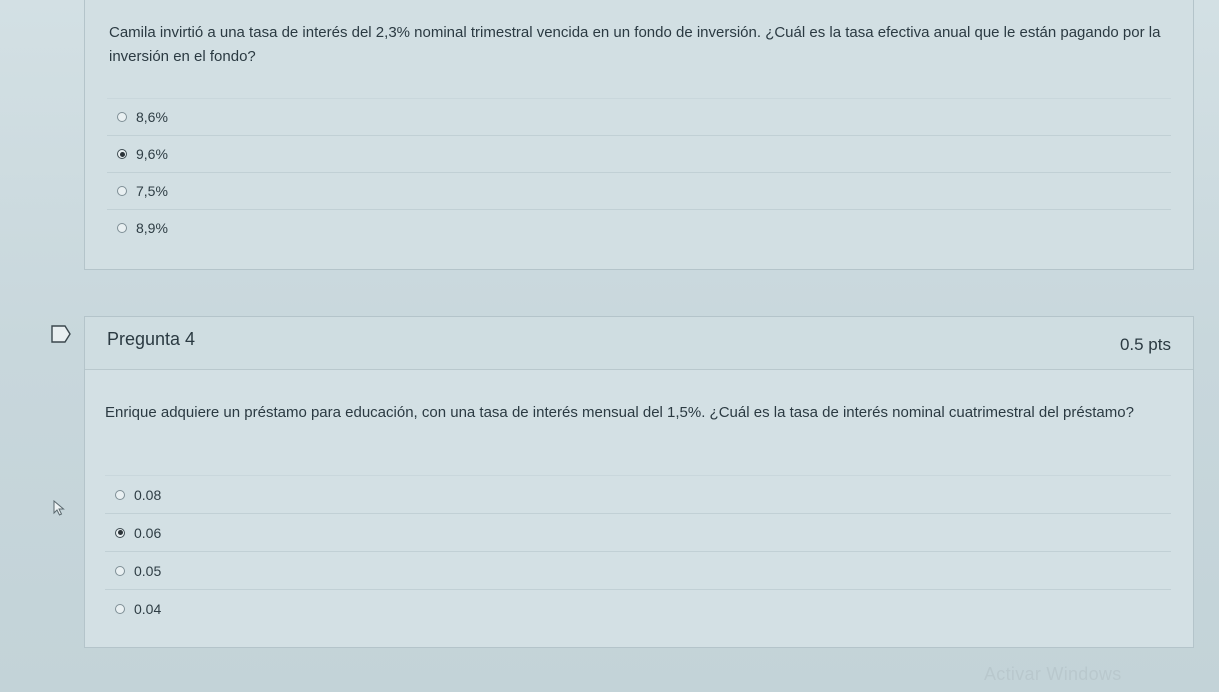 The width and height of the screenshot is (1219, 692). I want to click on question-4-option-4: 0.04, so click(638, 608).